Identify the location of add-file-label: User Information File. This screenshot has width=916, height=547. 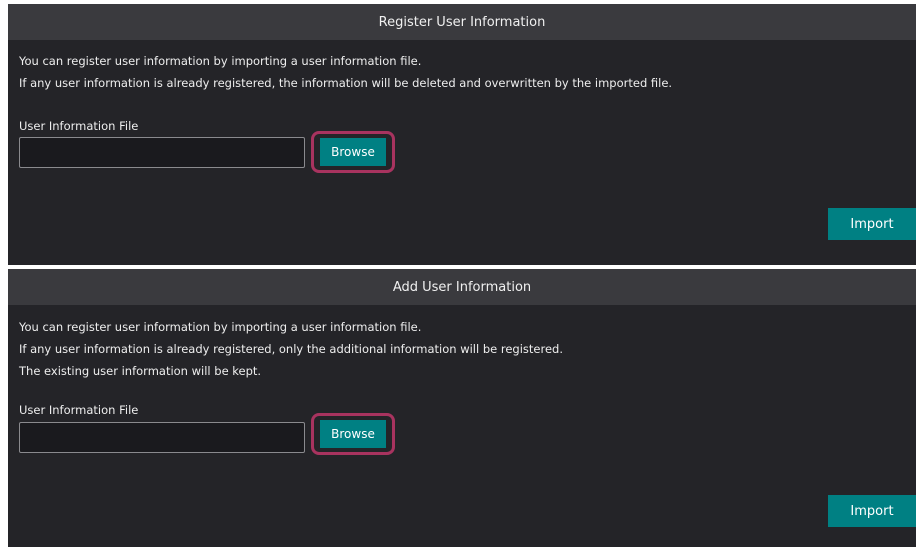
(79, 410).